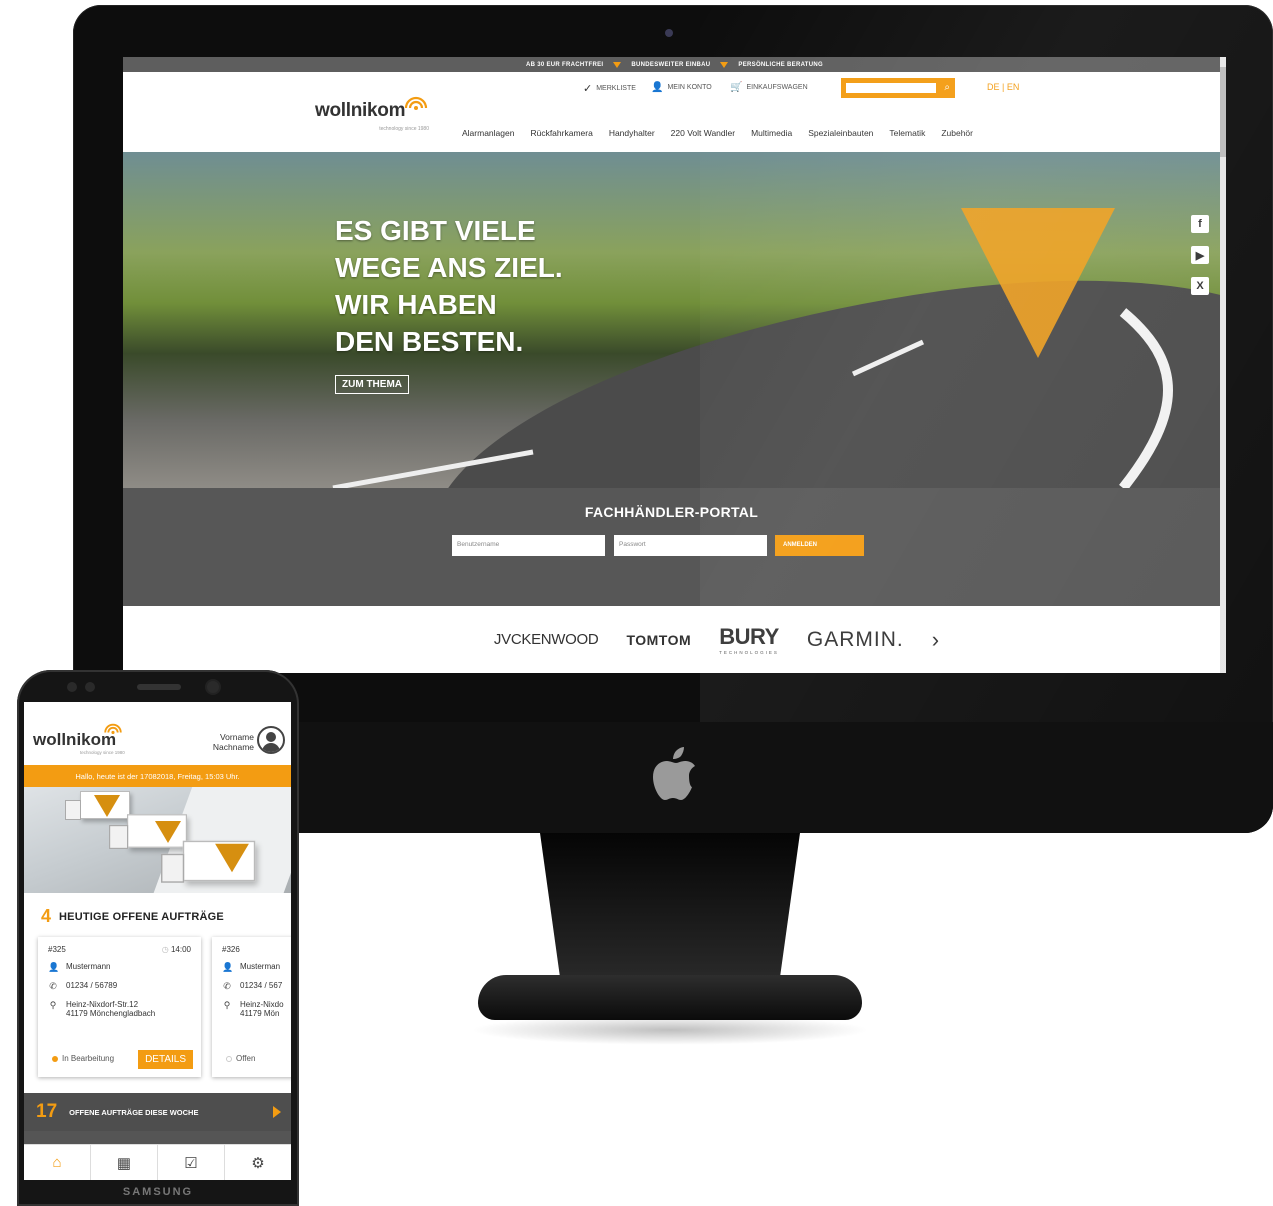  I want to click on wishlist-link: ✓ MERKLISTE, so click(609, 88).